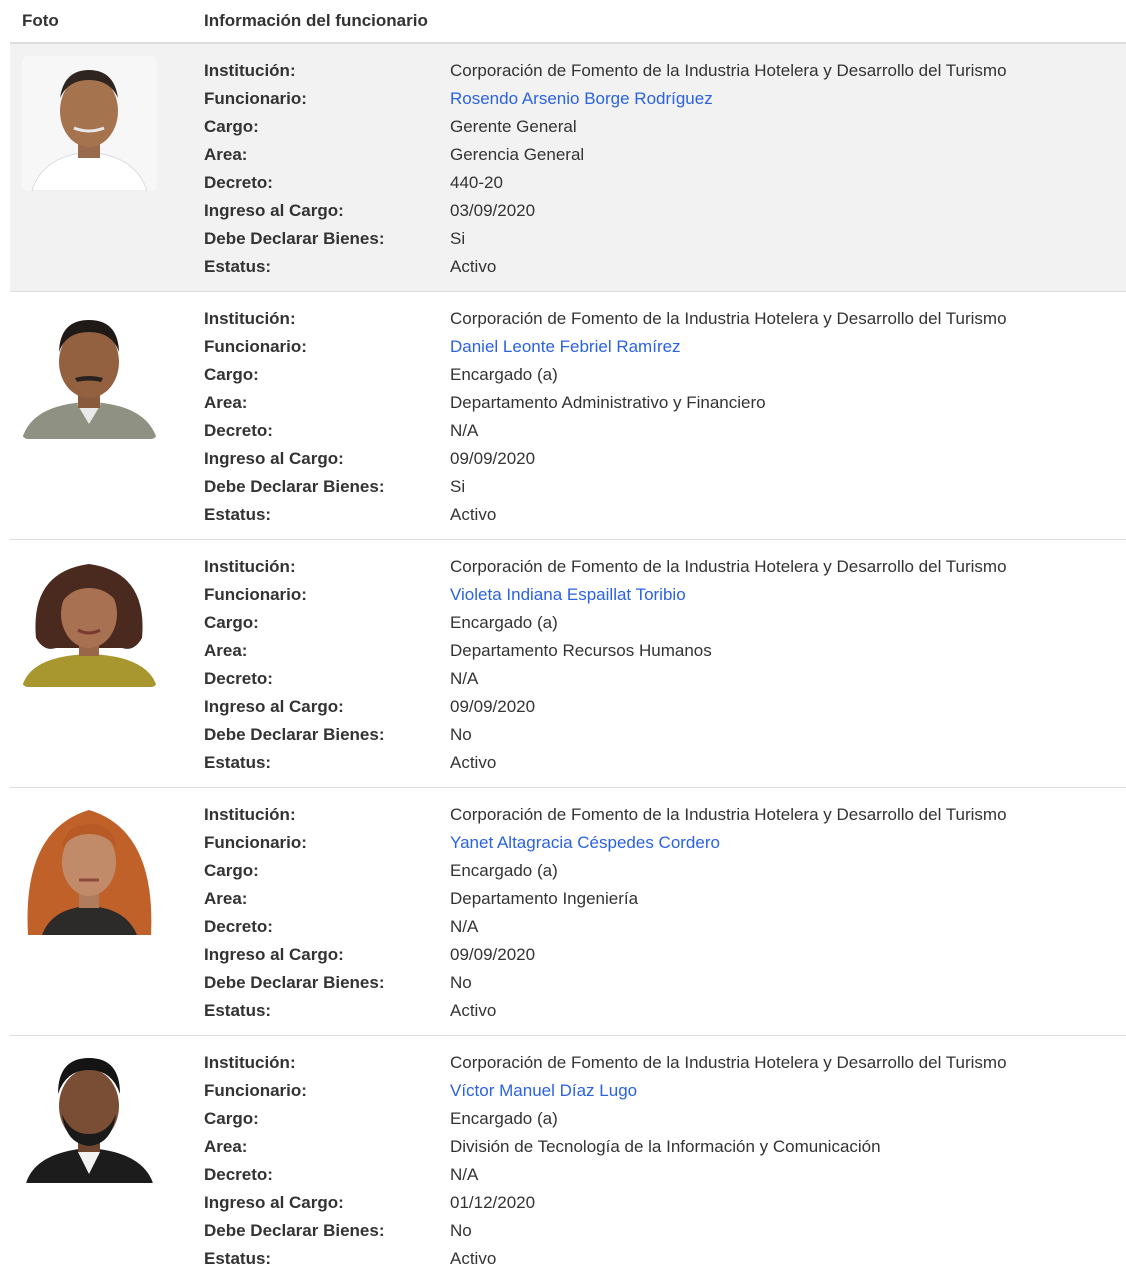 The image size is (1126, 1284). Describe the element at coordinates (40, 20) in the screenshot. I see `photo-column-header: Foto` at that location.